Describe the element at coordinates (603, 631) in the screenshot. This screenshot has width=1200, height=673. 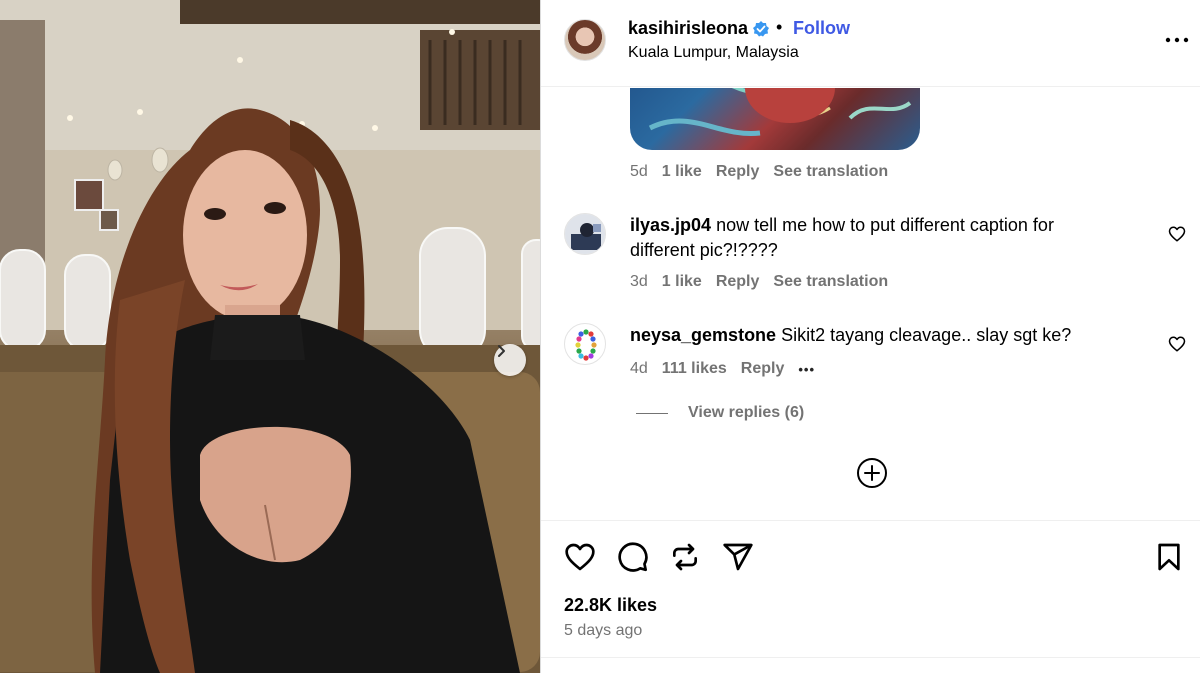
I see `post-timestamp: 5 days ago` at that location.